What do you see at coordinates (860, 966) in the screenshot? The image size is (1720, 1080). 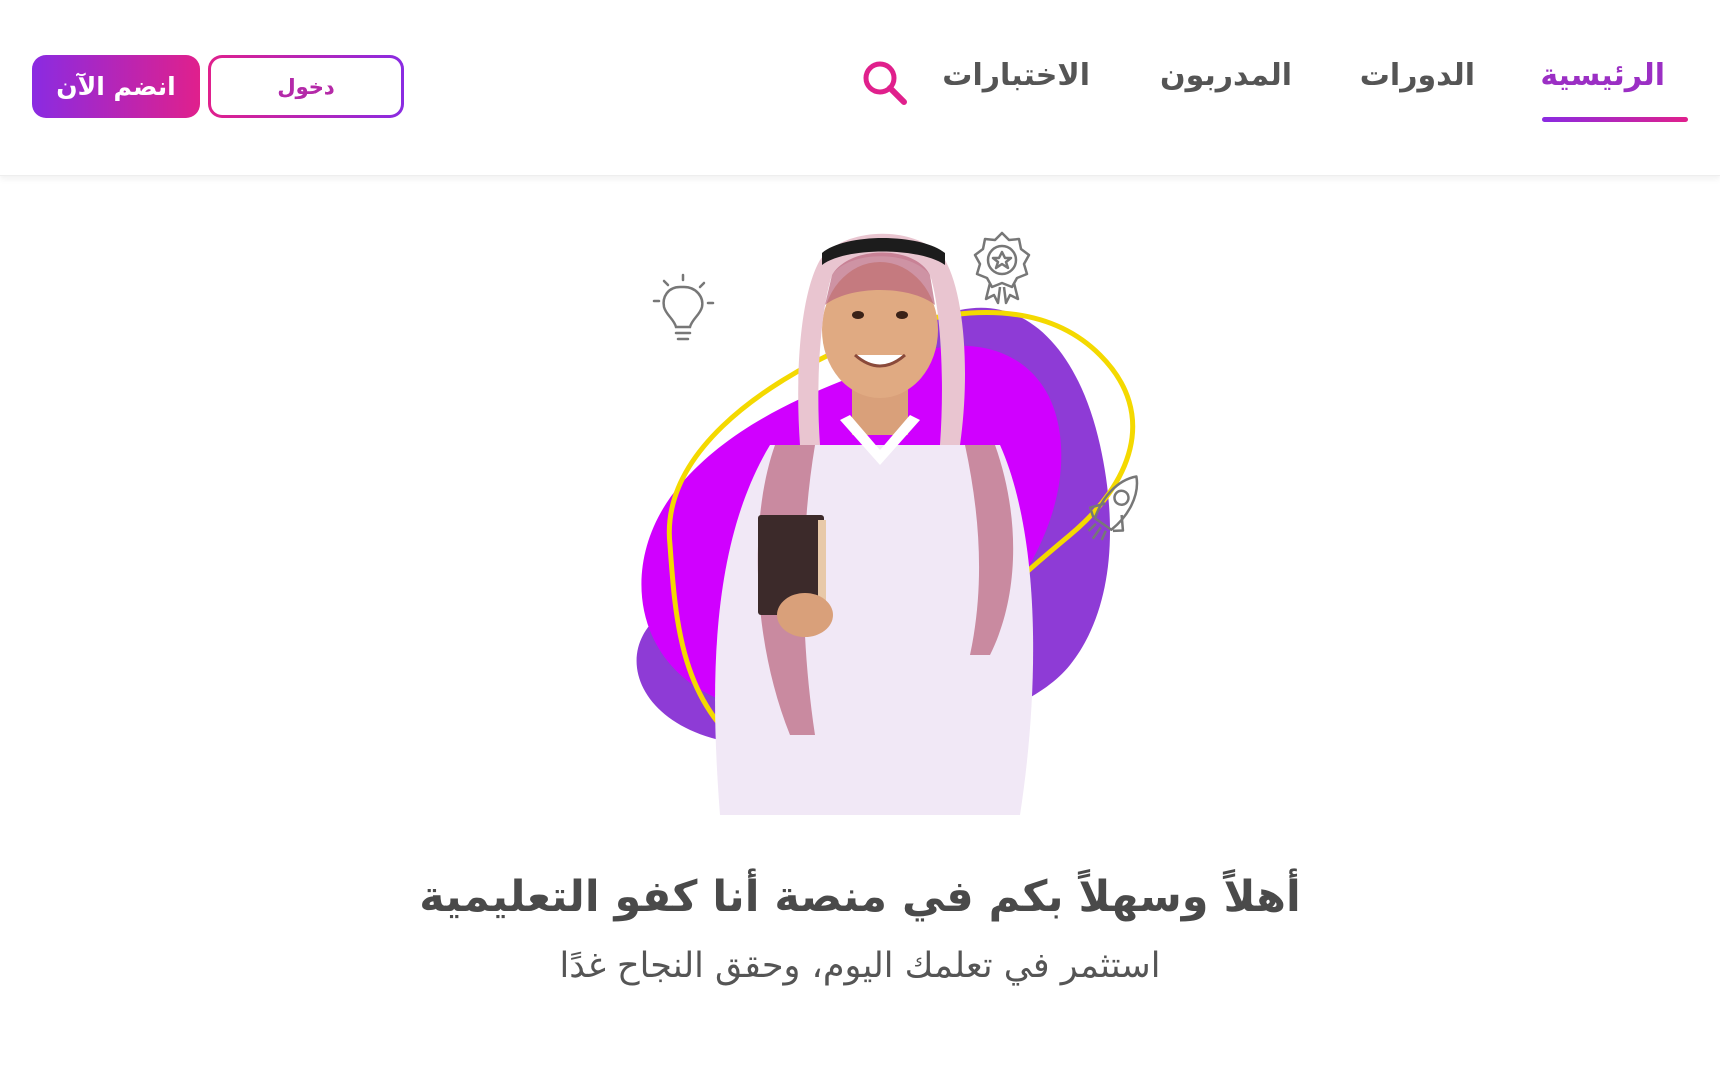 I see `hero-subtitle: استثمر في تعلمك اليوم، وحقق النجاح غدًا` at bounding box center [860, 966].